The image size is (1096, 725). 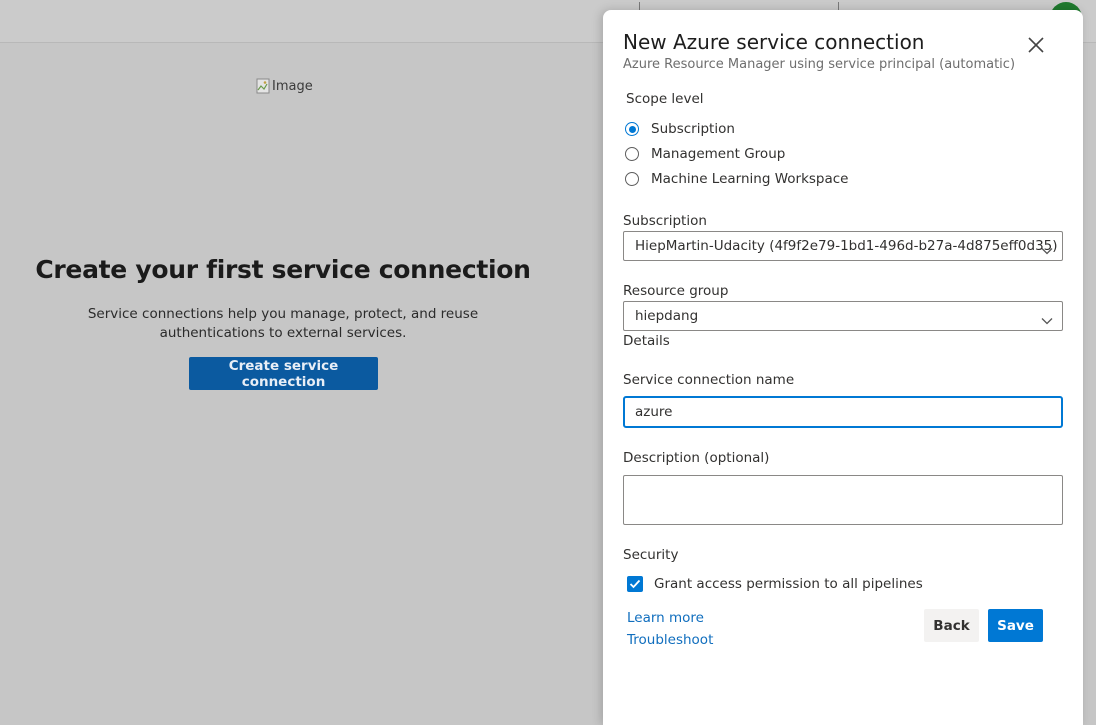 I want to click on troubleshoot-link: Troubleshoot, so click(x=670, y=640).